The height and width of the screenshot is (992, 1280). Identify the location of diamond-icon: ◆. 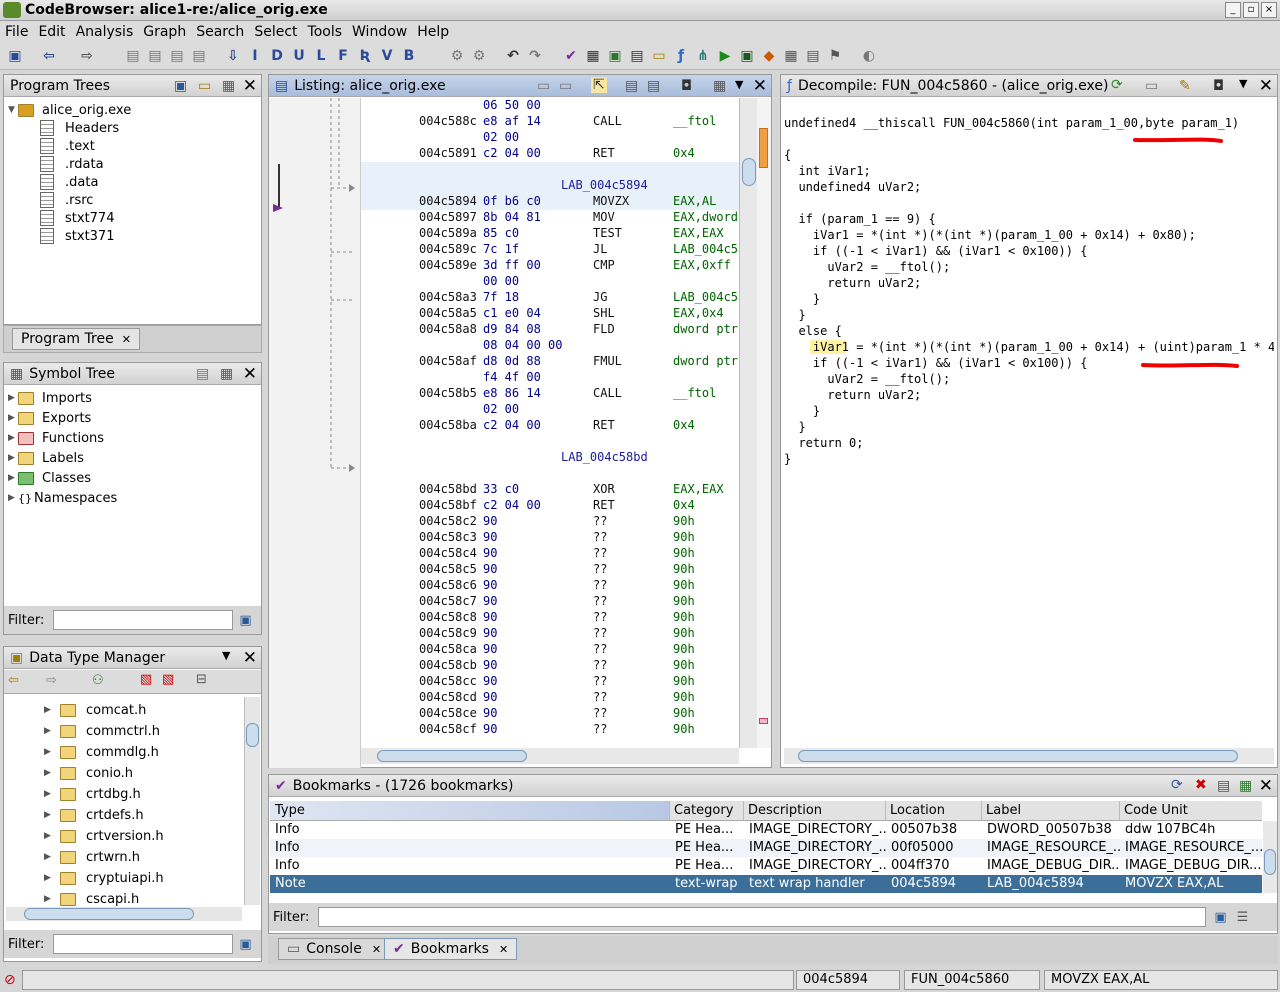
(769, 56).